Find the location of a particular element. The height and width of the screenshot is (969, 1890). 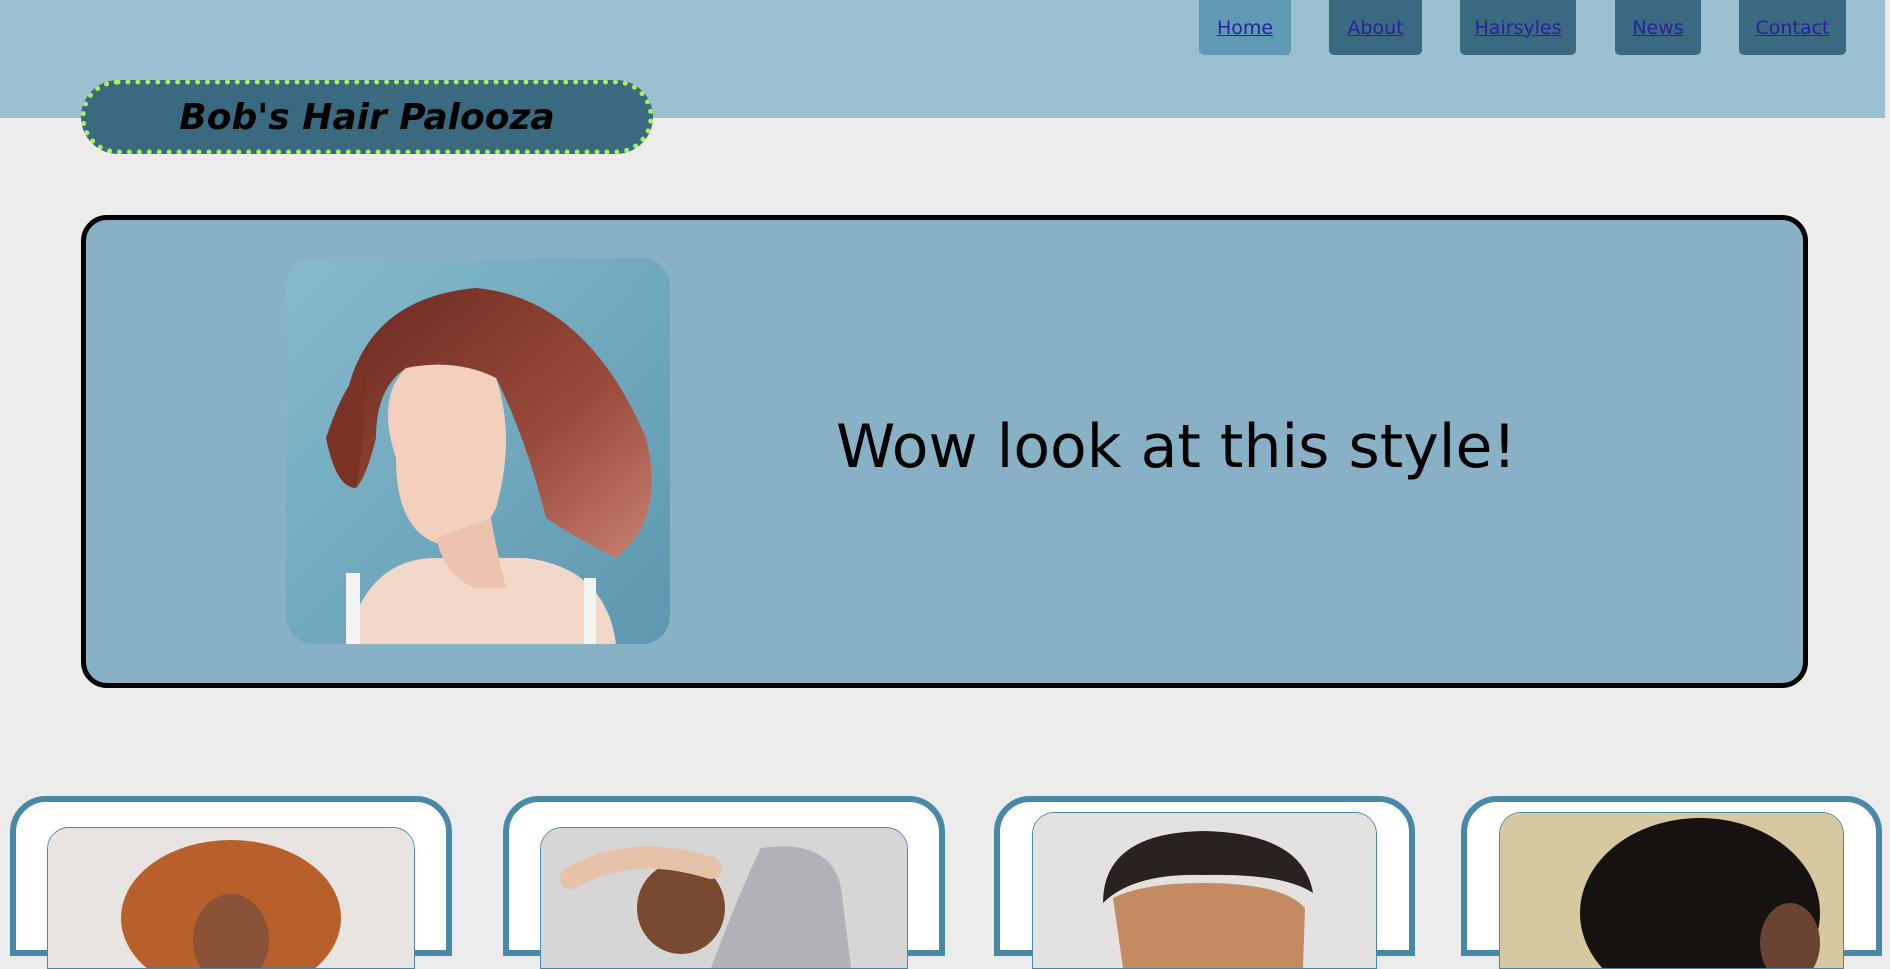

style-card-2-photo is located at coordinates (724, 898).